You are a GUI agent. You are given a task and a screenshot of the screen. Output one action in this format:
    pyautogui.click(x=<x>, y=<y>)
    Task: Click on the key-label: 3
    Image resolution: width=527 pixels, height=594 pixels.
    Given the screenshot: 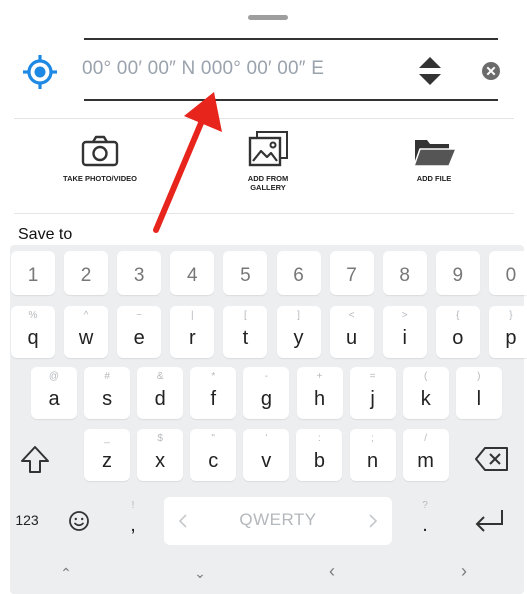 What is the action you would take?
    pyautogui.click(x=139, y=275)
    